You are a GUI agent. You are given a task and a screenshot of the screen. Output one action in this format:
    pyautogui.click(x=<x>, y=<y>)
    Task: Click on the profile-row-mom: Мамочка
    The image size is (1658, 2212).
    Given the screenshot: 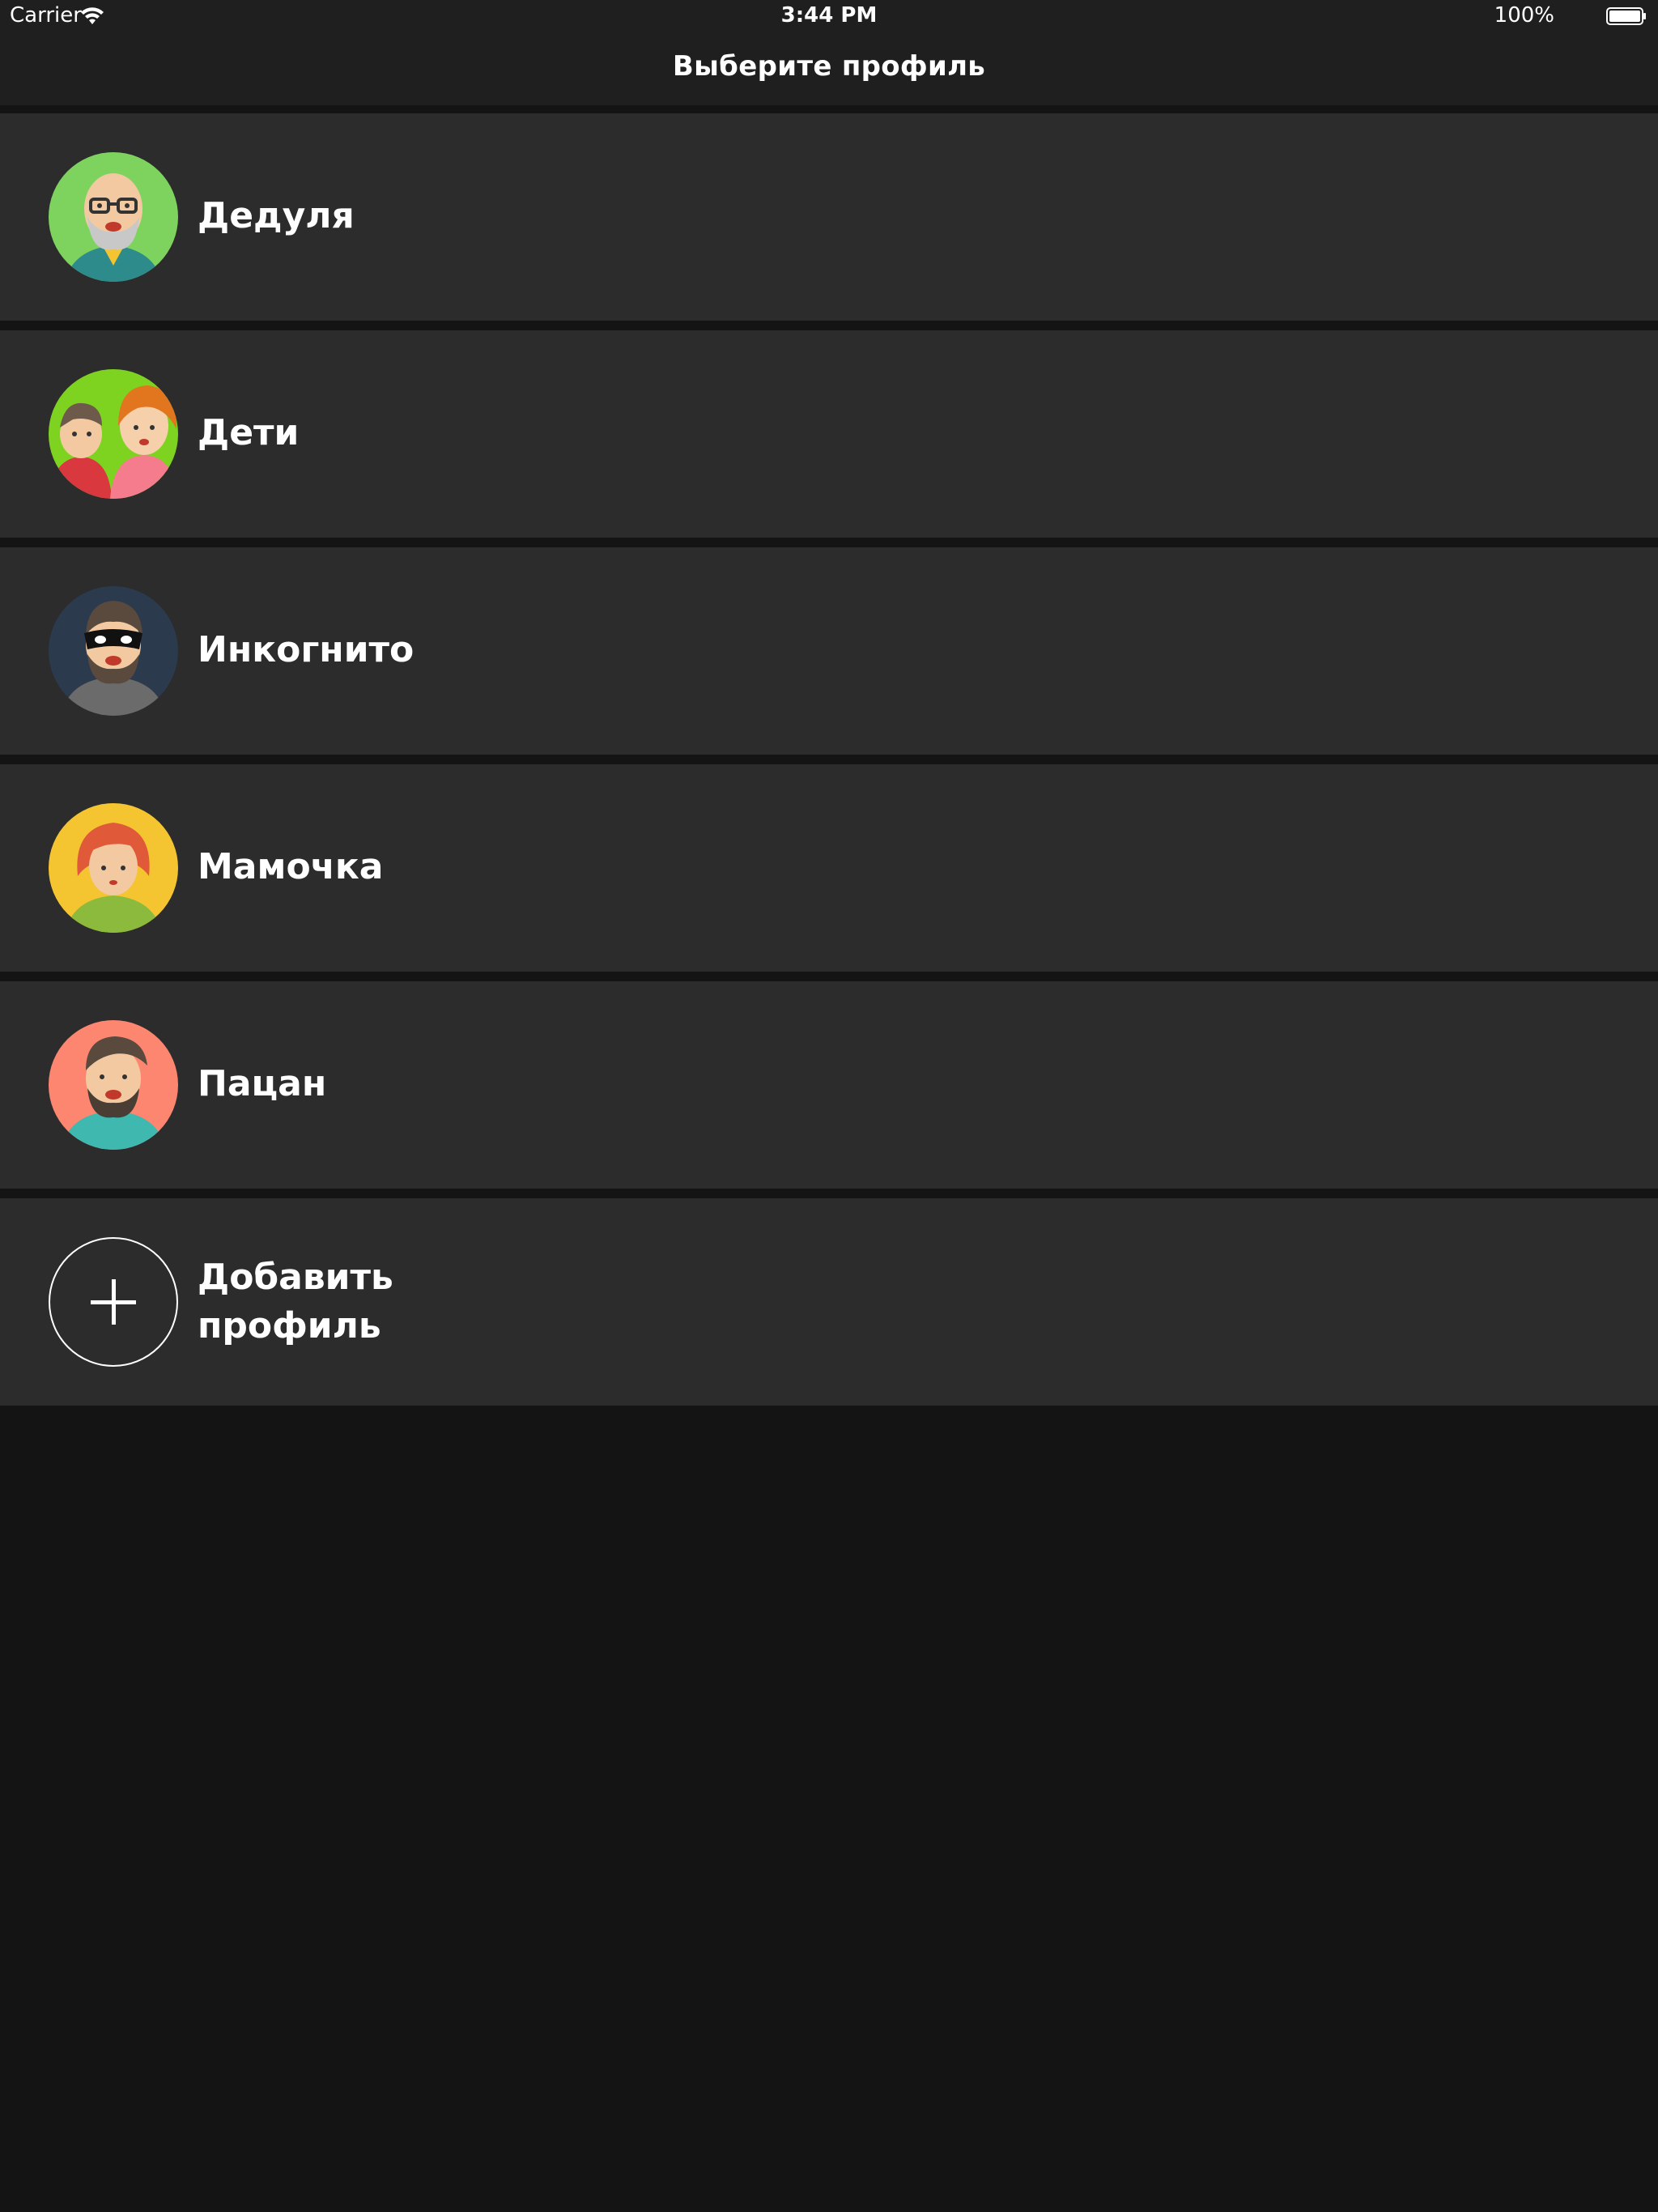 What is the action you would take?
    pyautogui.click(x=829, y=868)
    